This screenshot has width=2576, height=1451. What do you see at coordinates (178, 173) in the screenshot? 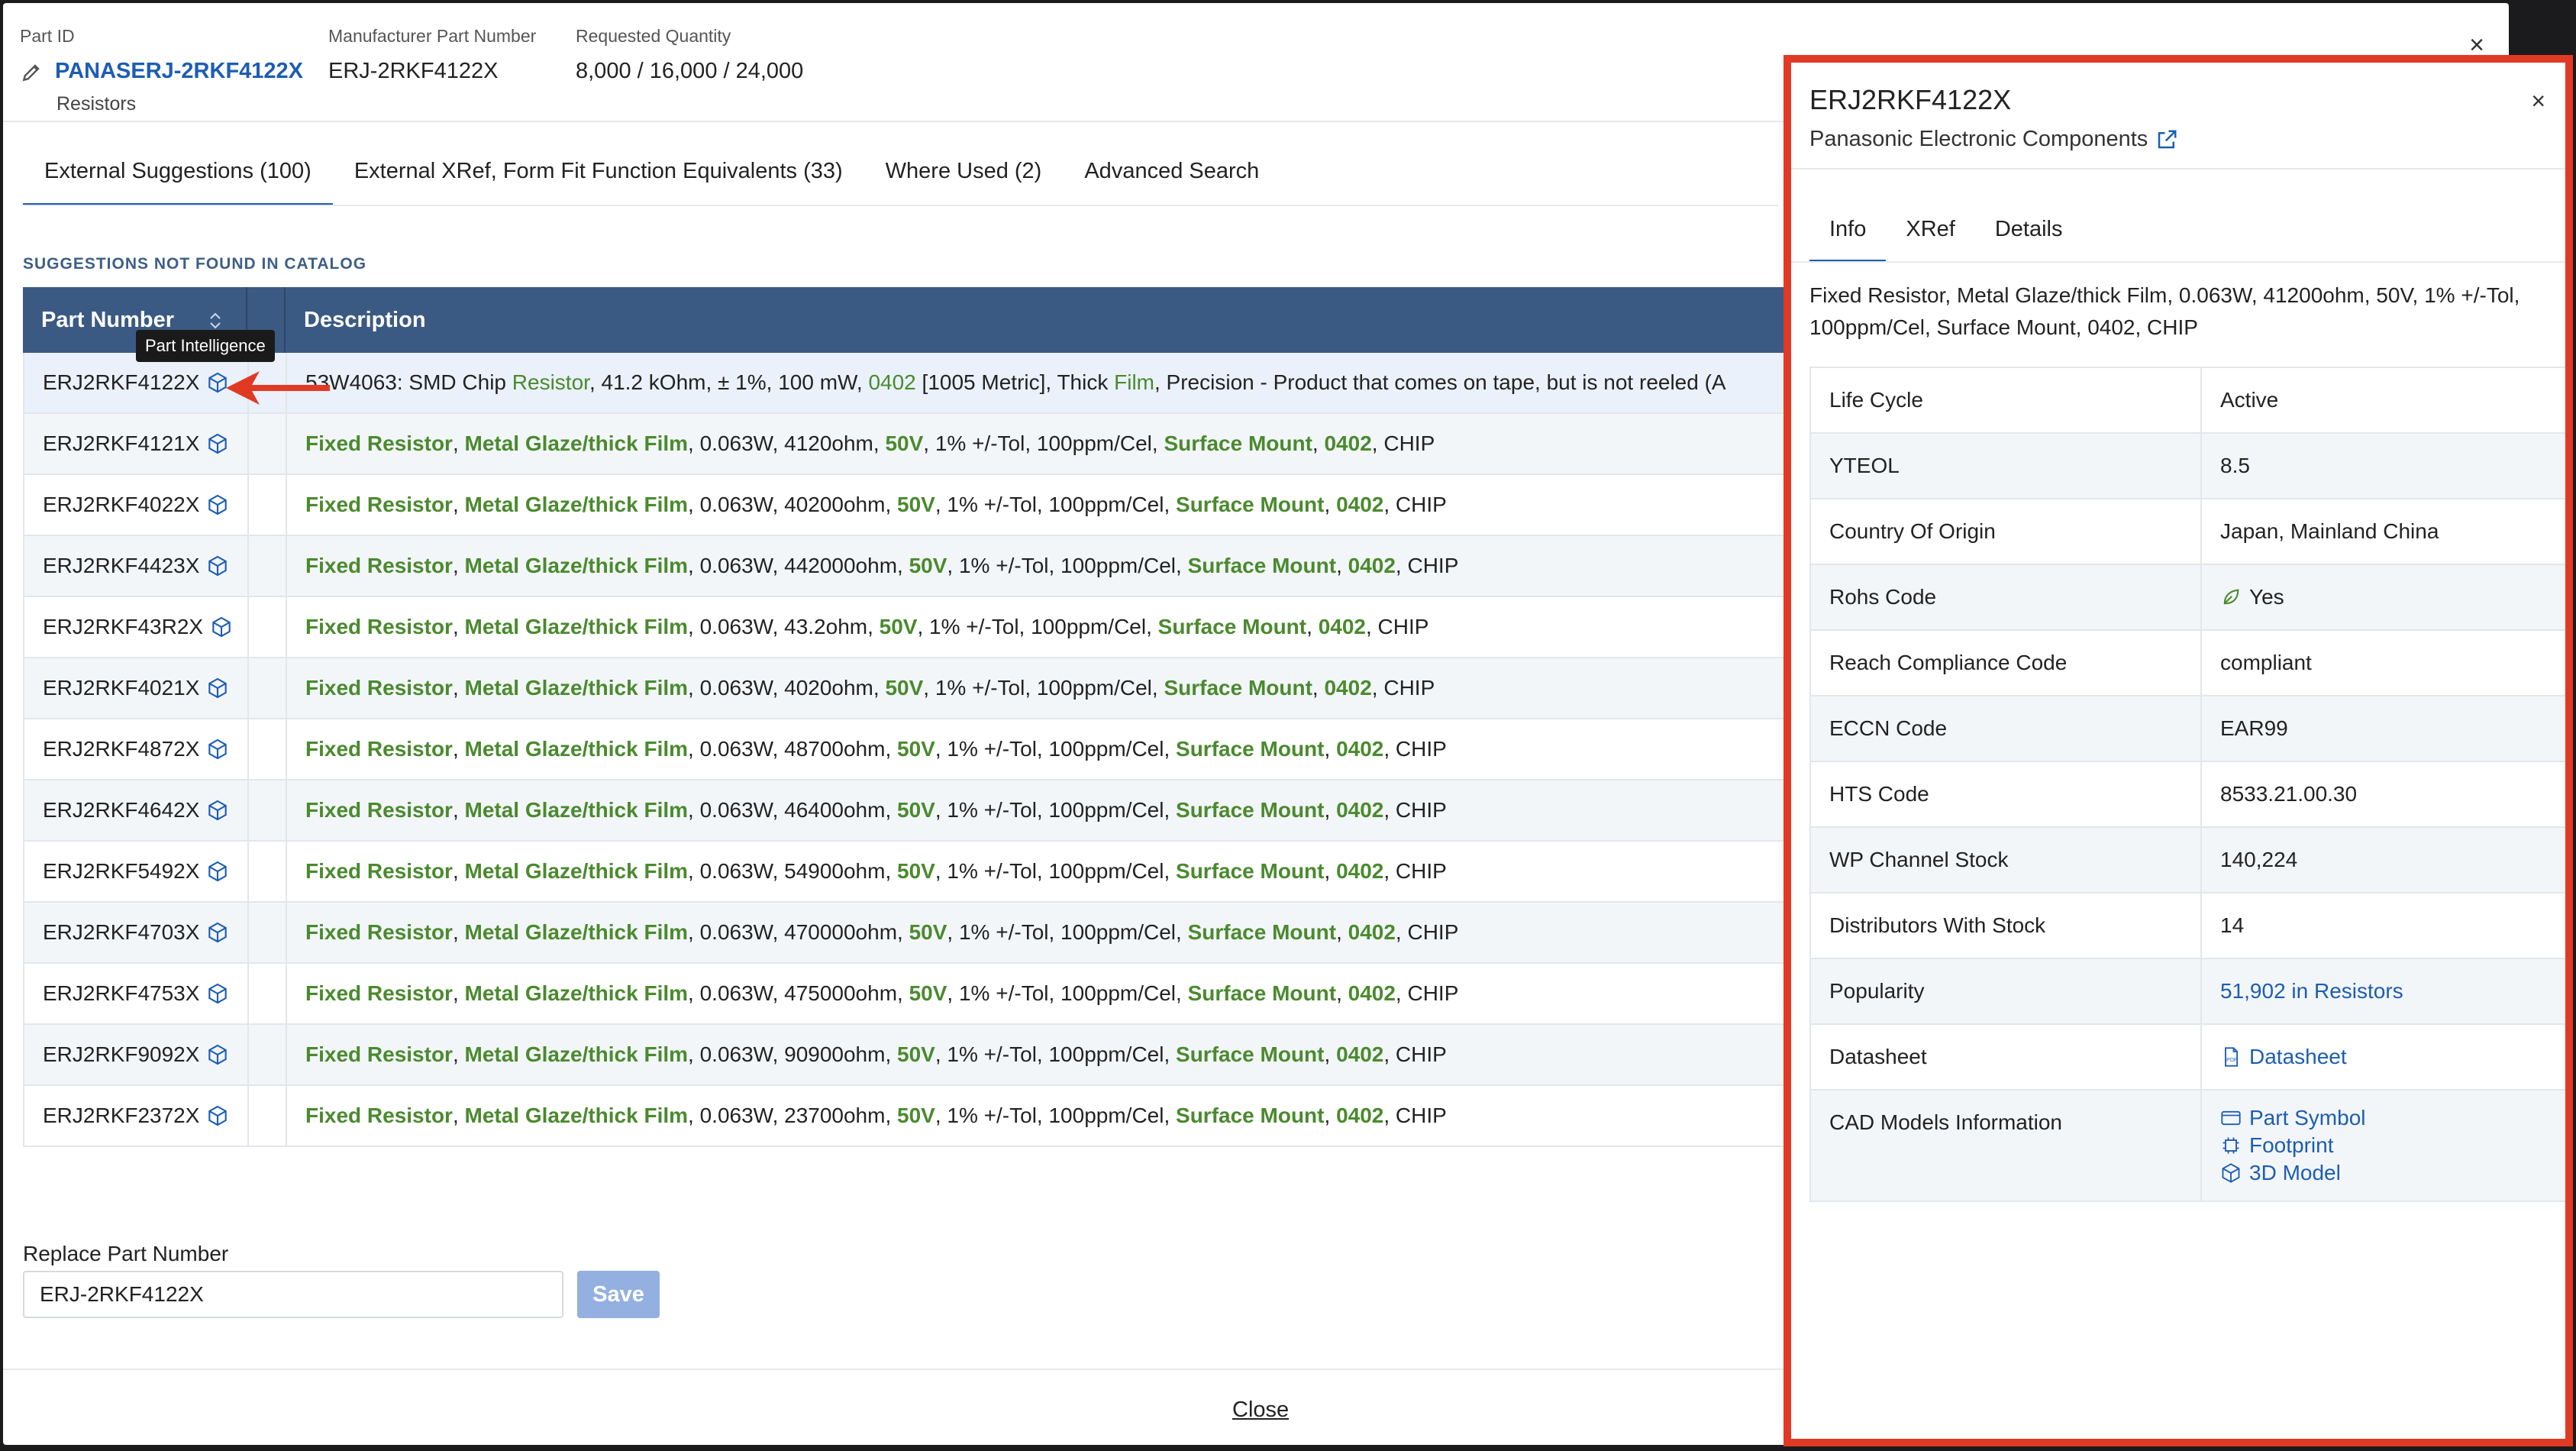
I see `tab-external-suggestions: External Suggestions (100)` at bounding box center [178, 173].